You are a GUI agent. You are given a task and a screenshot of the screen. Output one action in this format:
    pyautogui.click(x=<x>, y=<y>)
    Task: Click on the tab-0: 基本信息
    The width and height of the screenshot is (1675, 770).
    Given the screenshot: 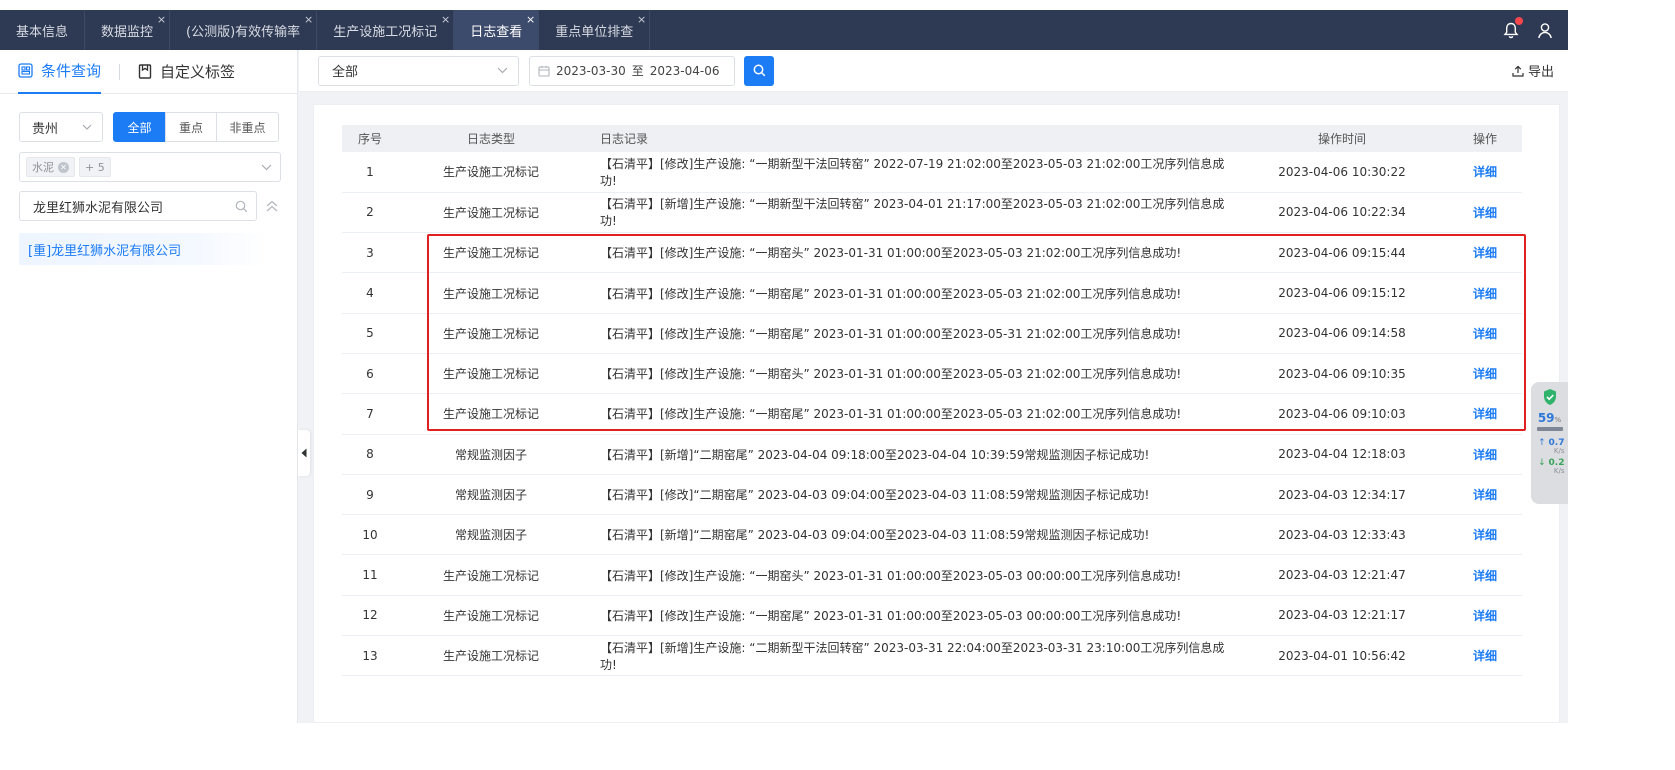 What is the action you would take?
    pyautogui.click(x=43, y=30)
    